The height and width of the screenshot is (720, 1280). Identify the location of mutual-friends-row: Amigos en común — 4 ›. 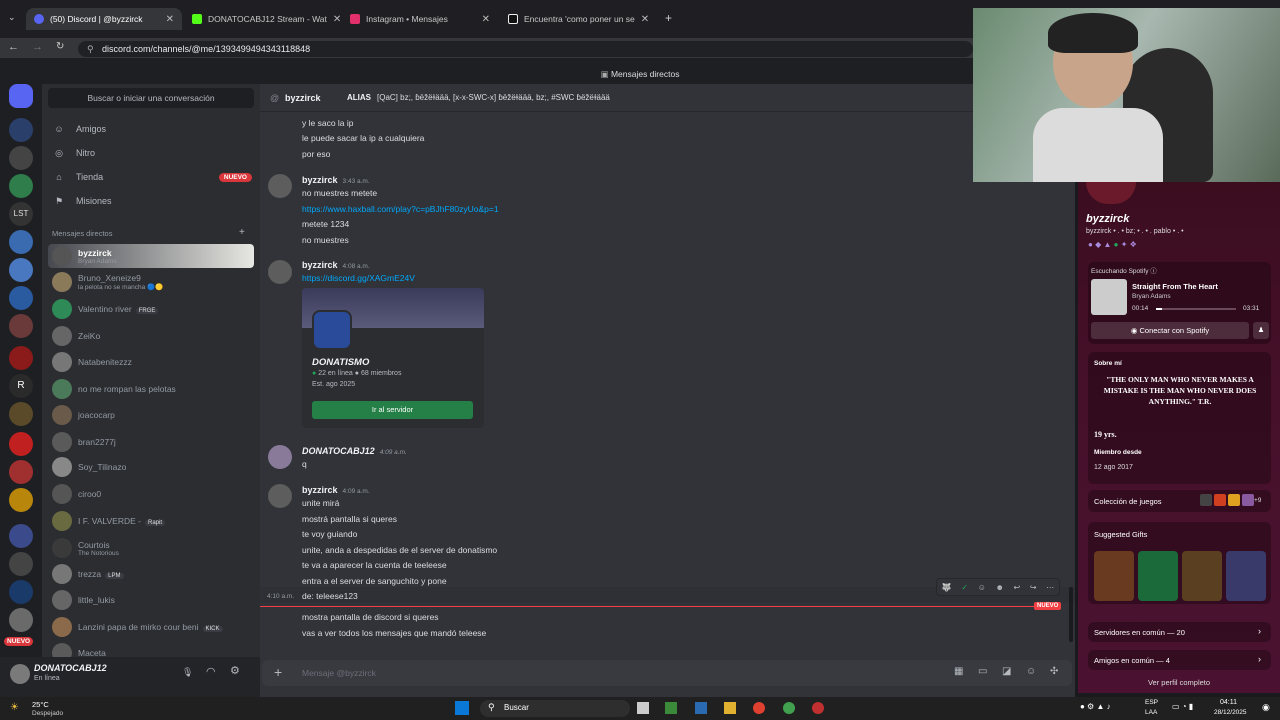
(1179, 660).